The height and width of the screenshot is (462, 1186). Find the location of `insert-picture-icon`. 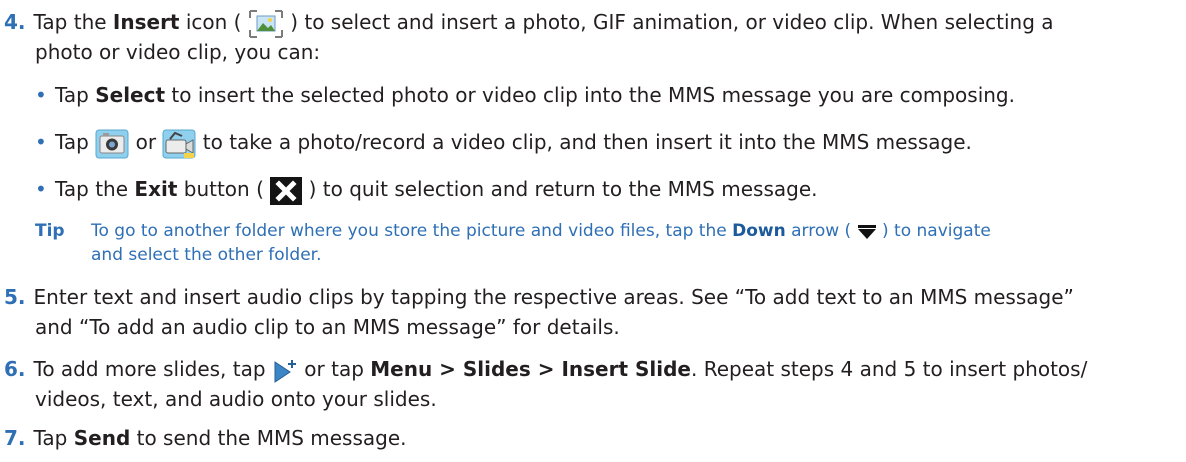

insert-picture-icon is located at coordinates (266, 24).